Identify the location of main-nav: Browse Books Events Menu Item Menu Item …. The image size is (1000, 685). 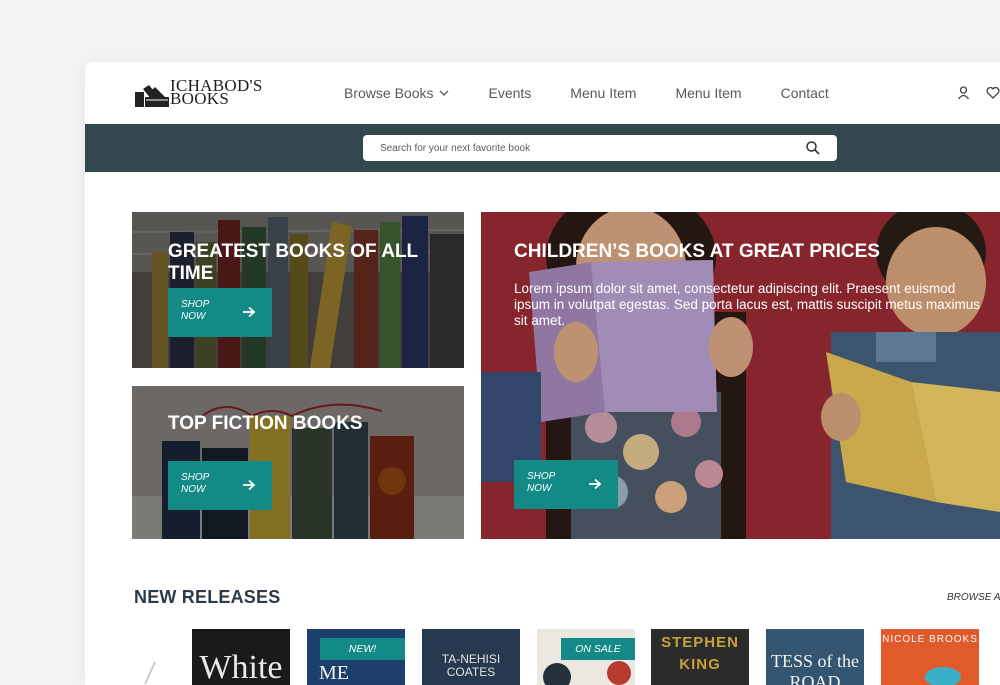
(606, 93).